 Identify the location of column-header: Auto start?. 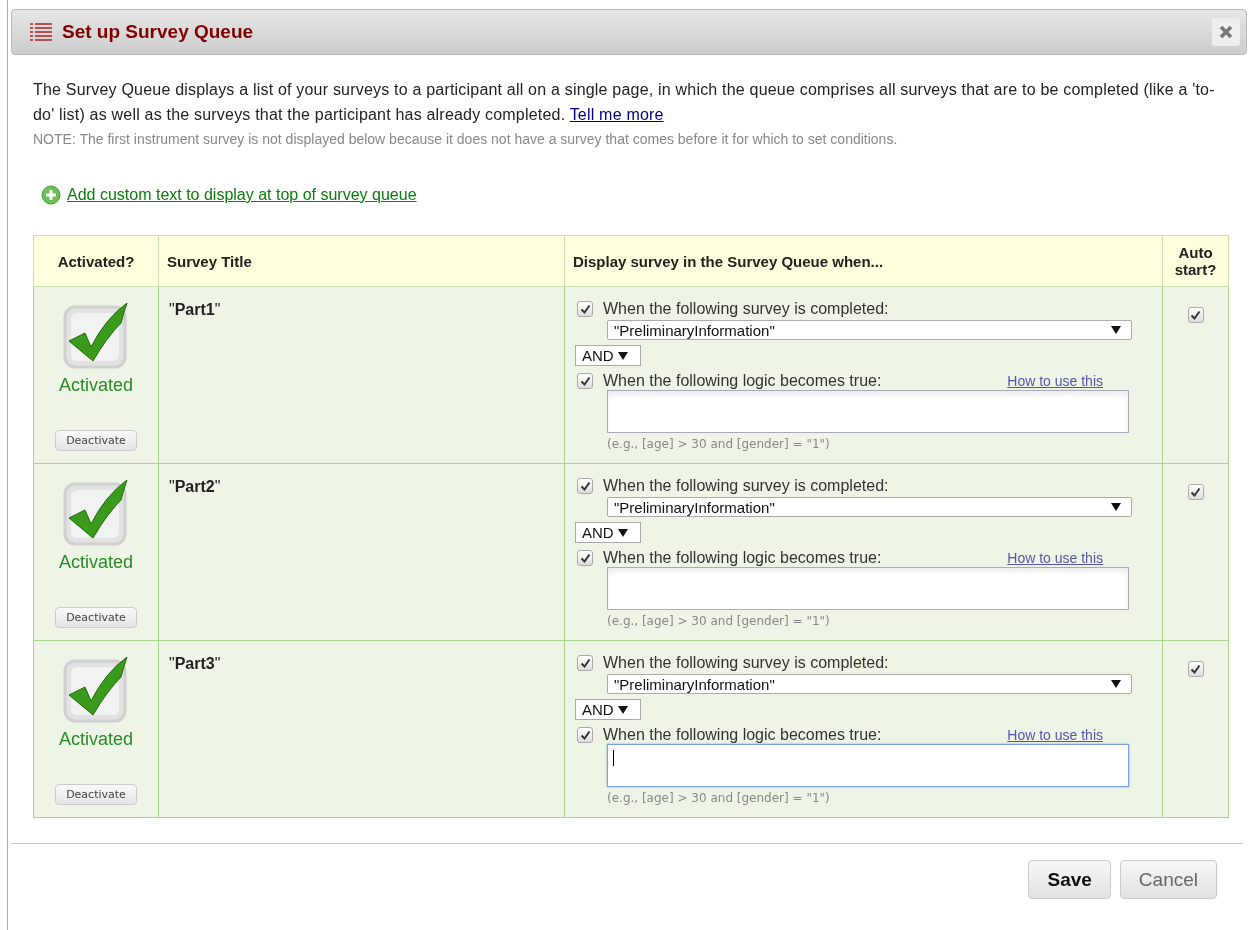
(1195, 261).